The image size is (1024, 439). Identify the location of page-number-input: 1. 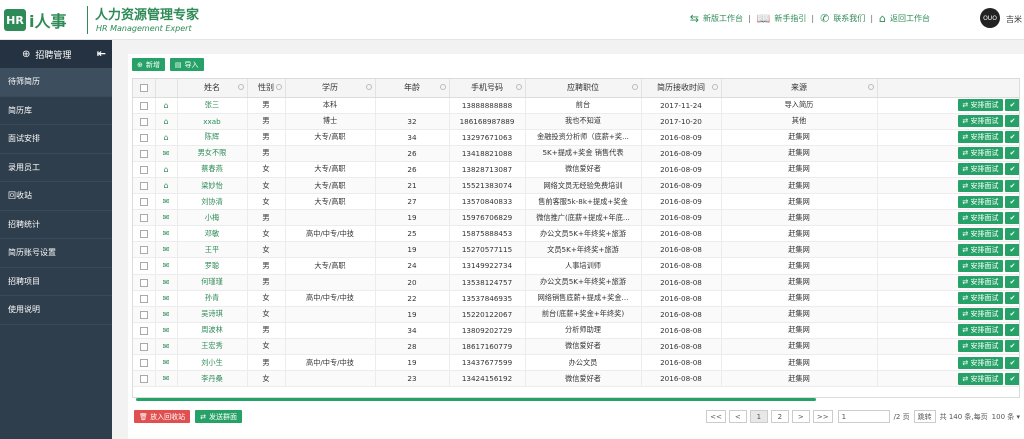
(863, 416).